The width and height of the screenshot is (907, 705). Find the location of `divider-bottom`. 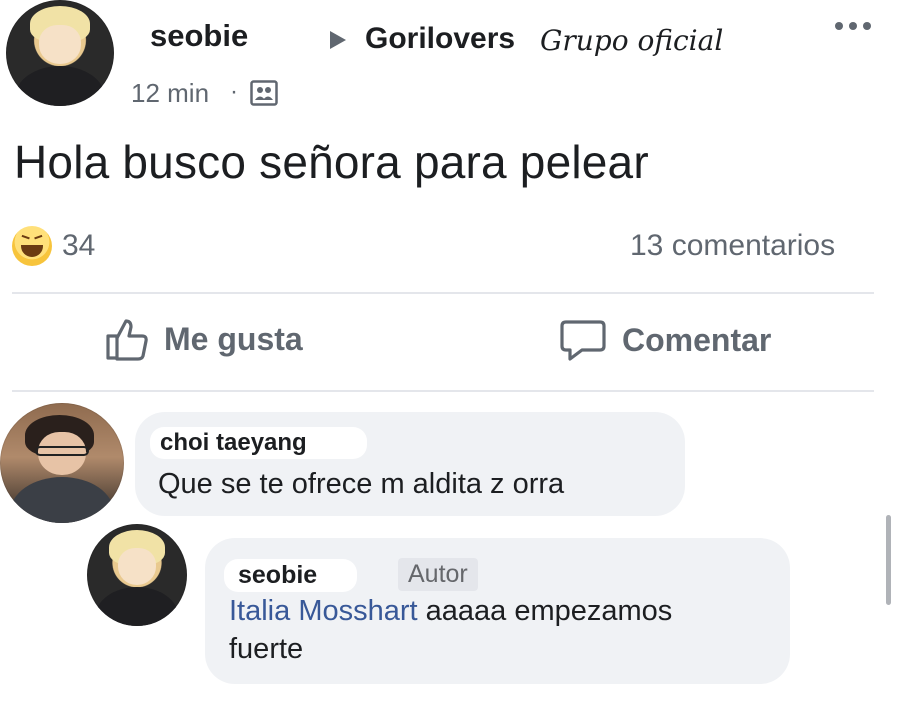

divider-bottom is located at coordinates (443, 391).